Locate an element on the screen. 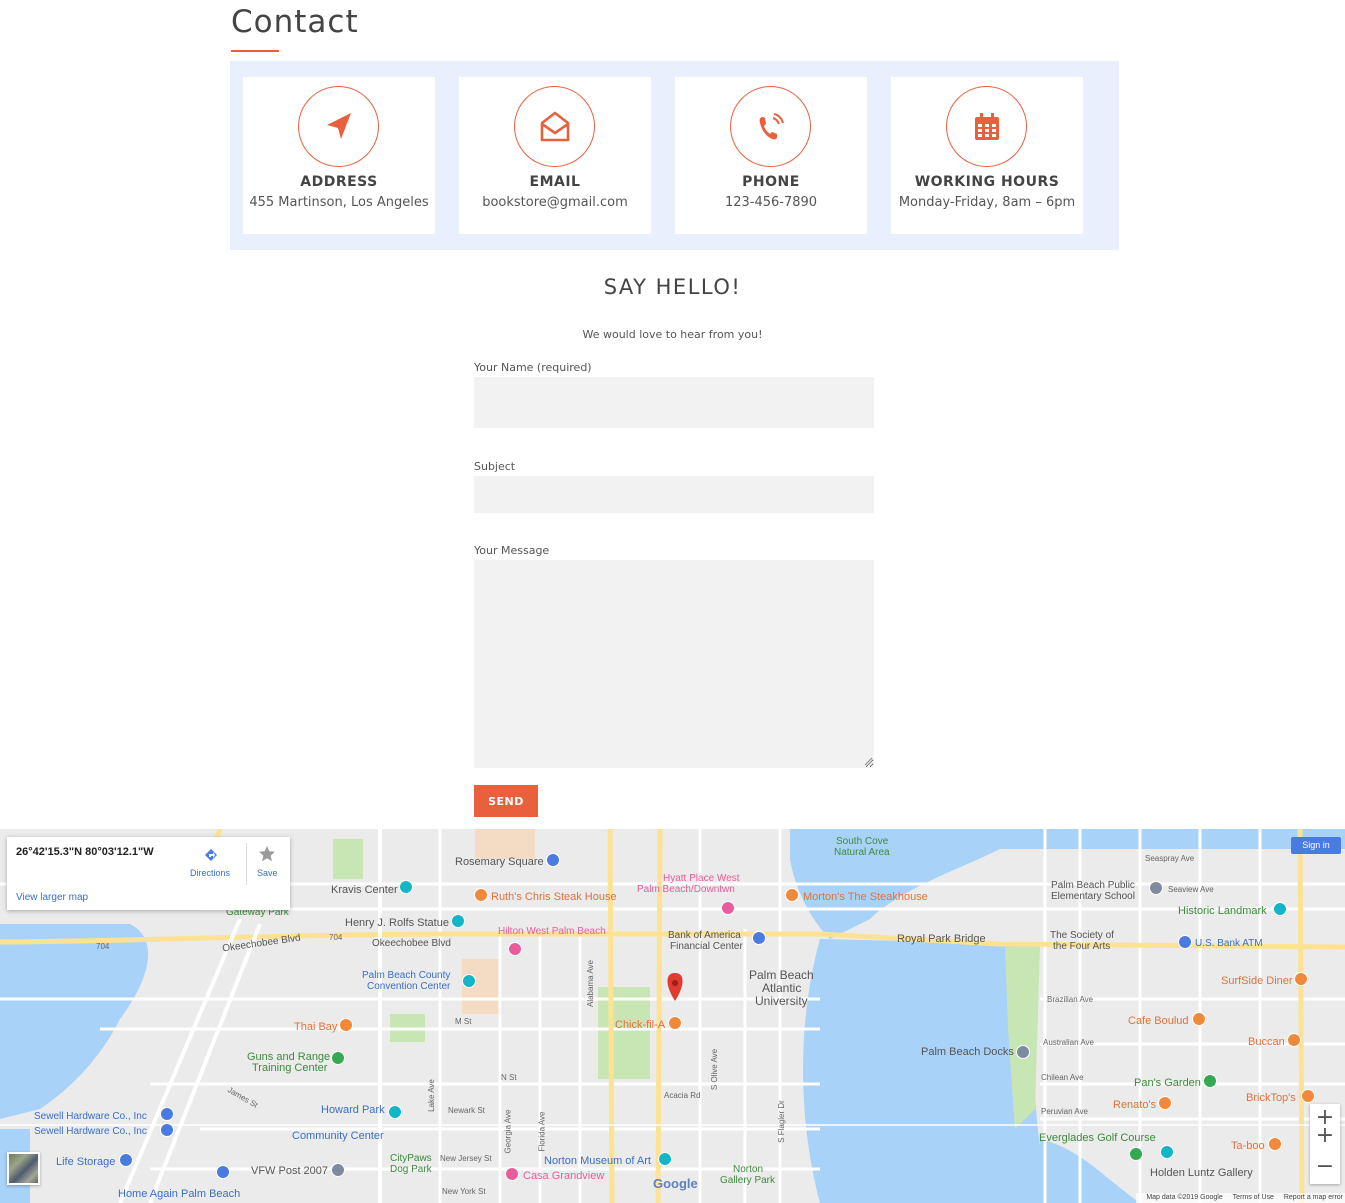 Image resolution: width=1345 pixels, height=1203 pixels. resize-handle-icon is located at coordinates (868, 761).